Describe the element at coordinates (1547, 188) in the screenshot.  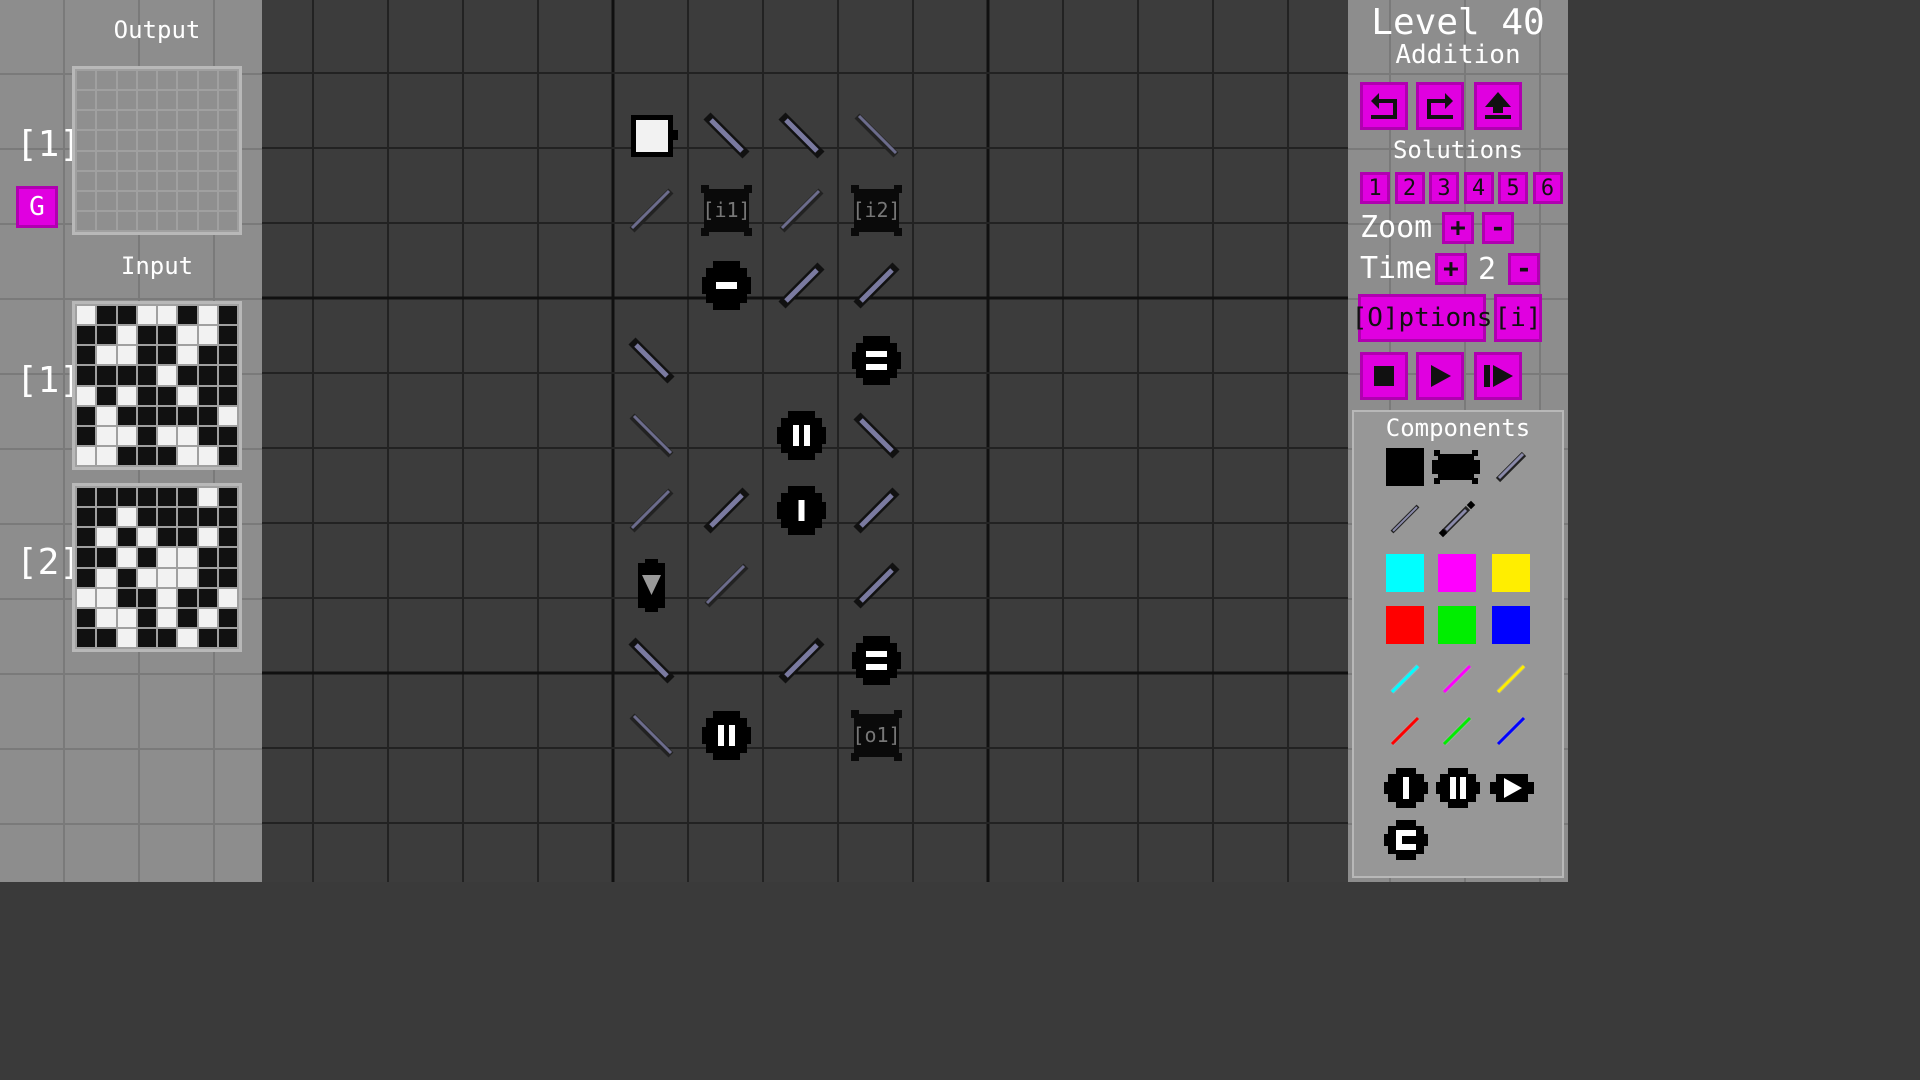
I see `solution-6-button: 6` at that location.